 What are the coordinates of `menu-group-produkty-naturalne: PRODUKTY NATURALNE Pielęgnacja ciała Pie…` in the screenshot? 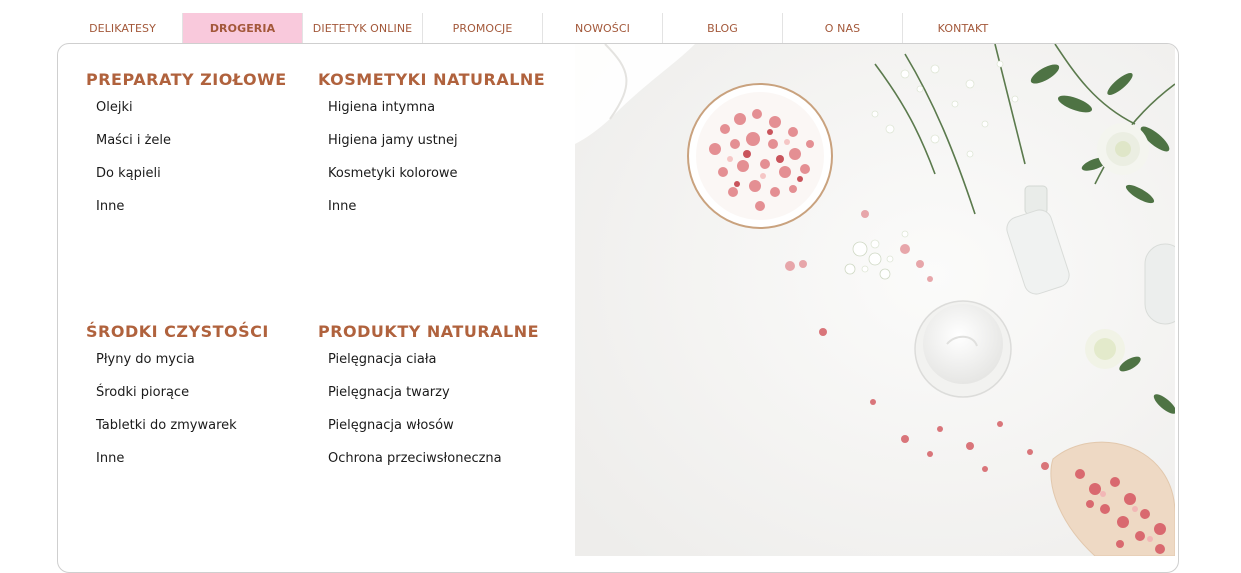 It's located at (433, 402).